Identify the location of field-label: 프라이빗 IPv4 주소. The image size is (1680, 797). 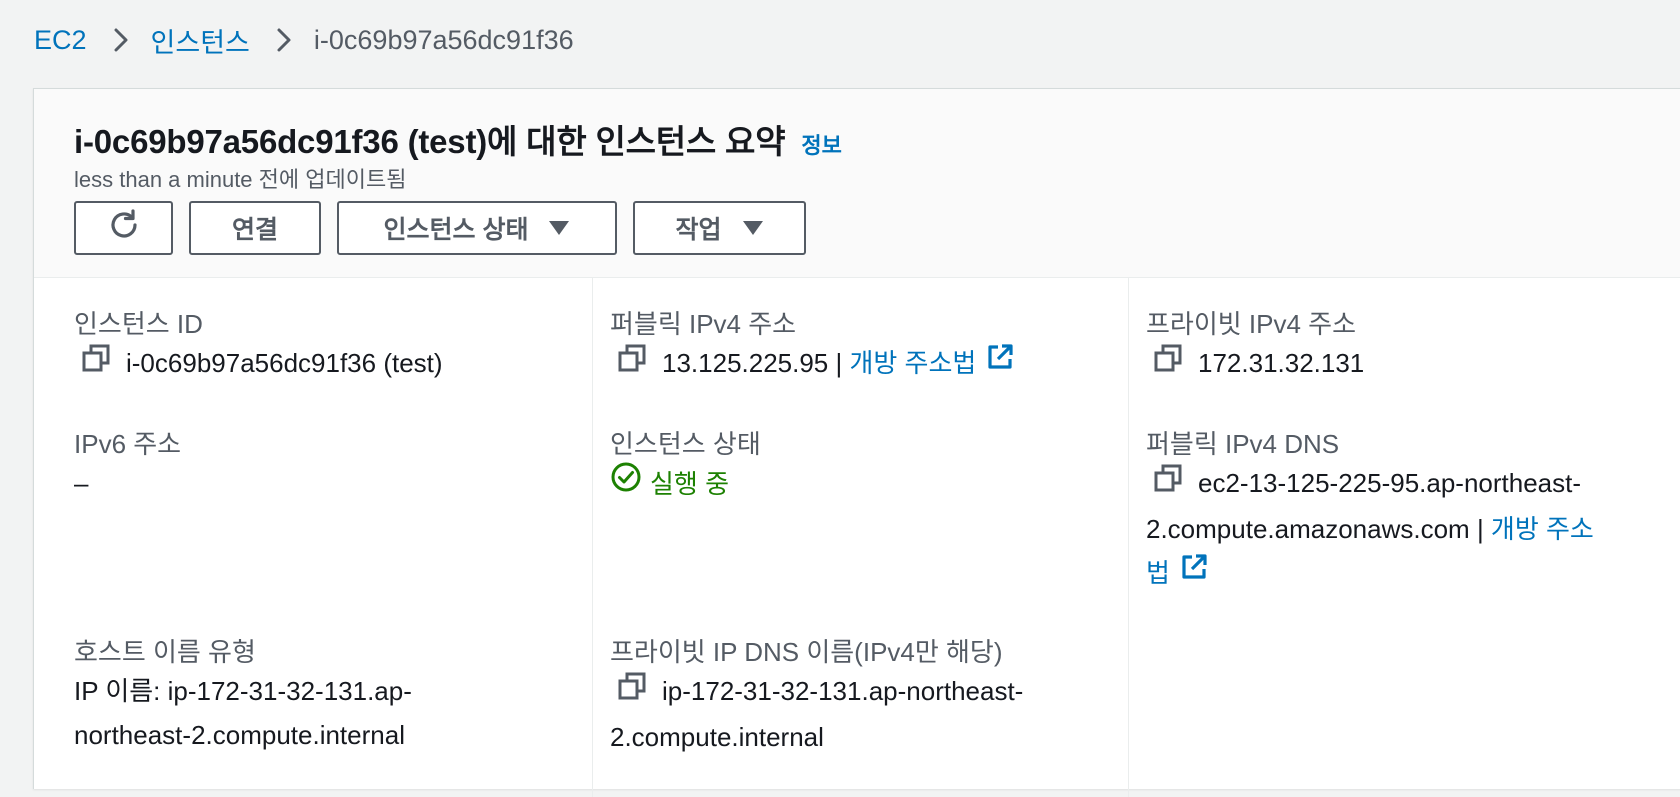
(1251, 324).